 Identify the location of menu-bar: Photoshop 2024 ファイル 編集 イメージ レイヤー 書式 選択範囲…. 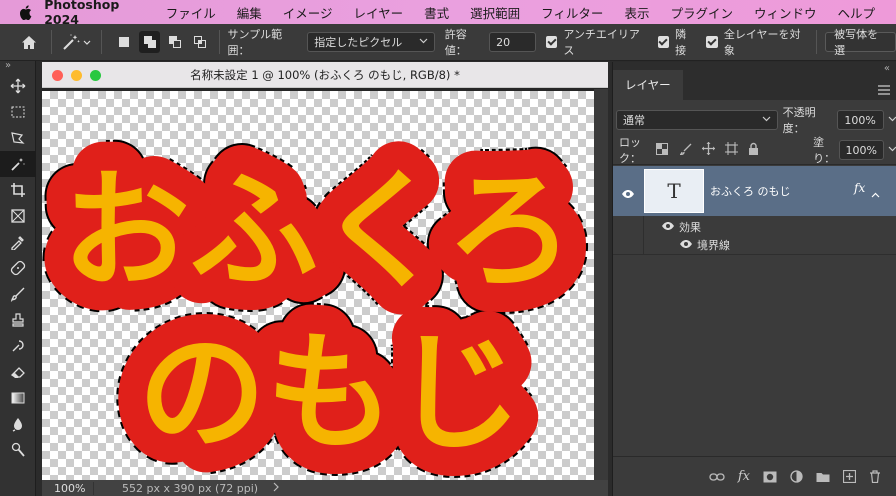
(448, 13).